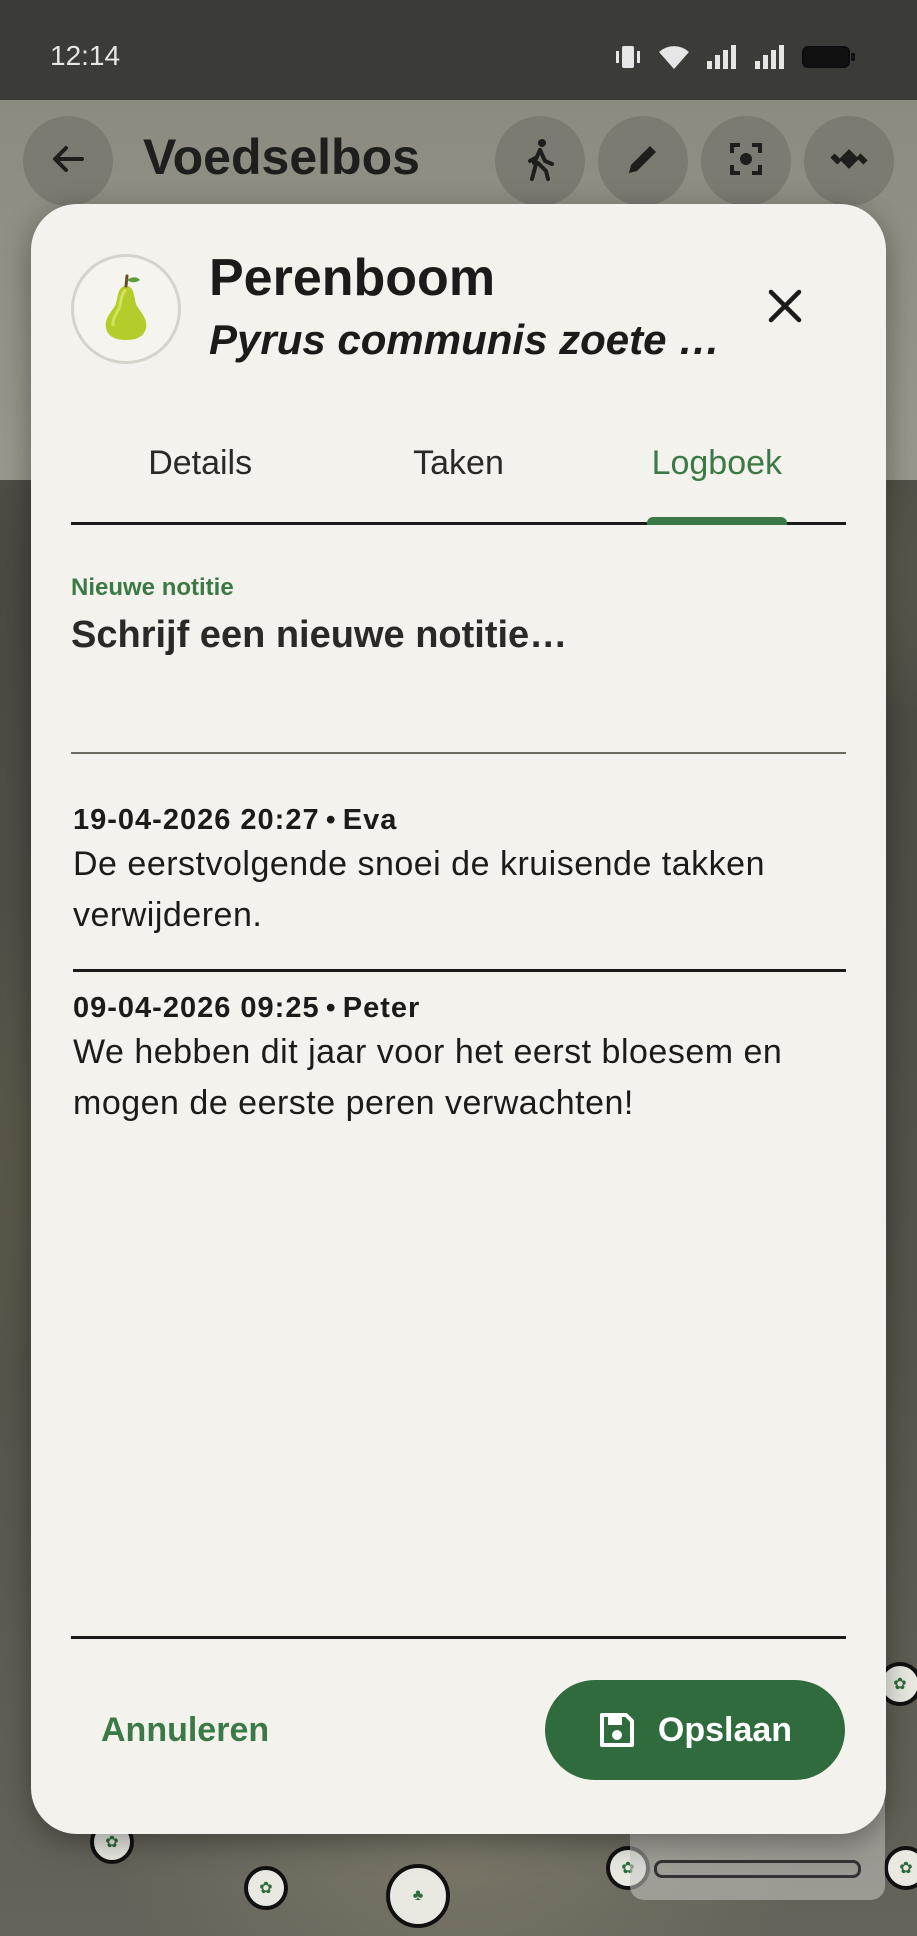 Image resolution: width=917 pixels, height=1936 pixels. I want to click on walk-mode-button, so click(540, 161).